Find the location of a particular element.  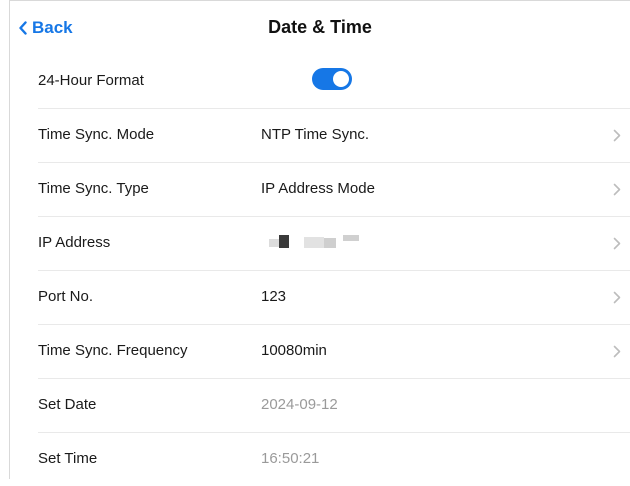

page-title: Date & Time is located at coordinates (320, 27).